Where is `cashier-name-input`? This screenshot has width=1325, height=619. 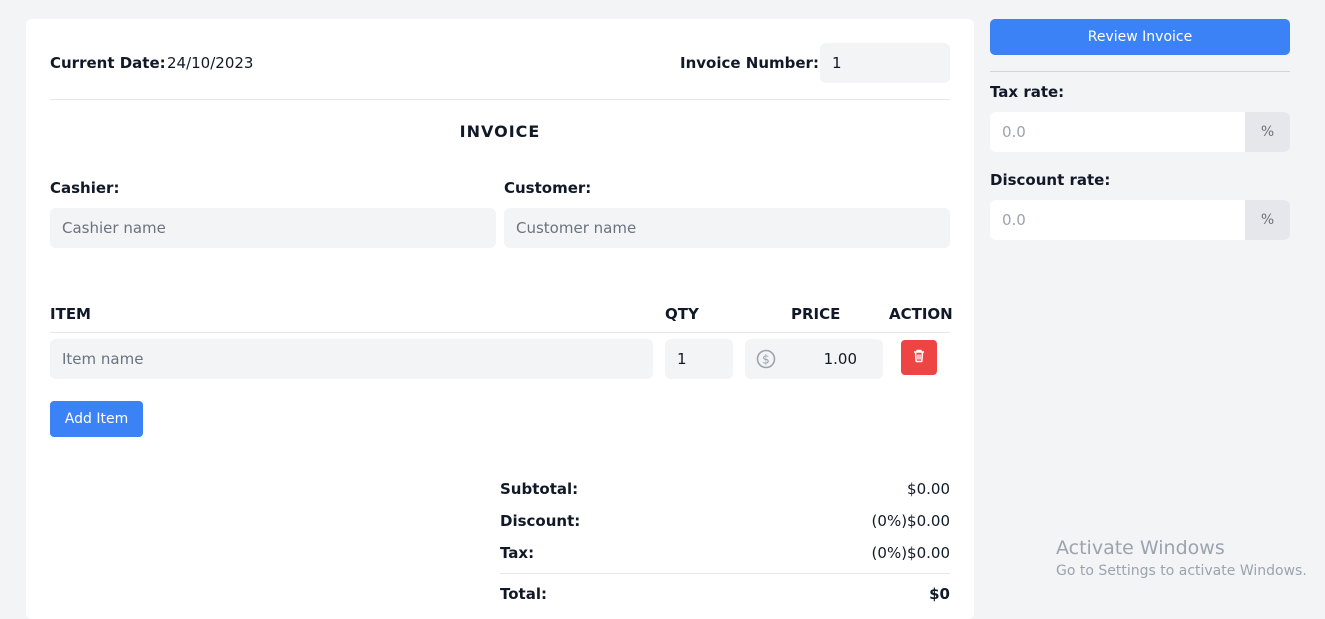
cashier-name-input is located at coordinates (273, 228).